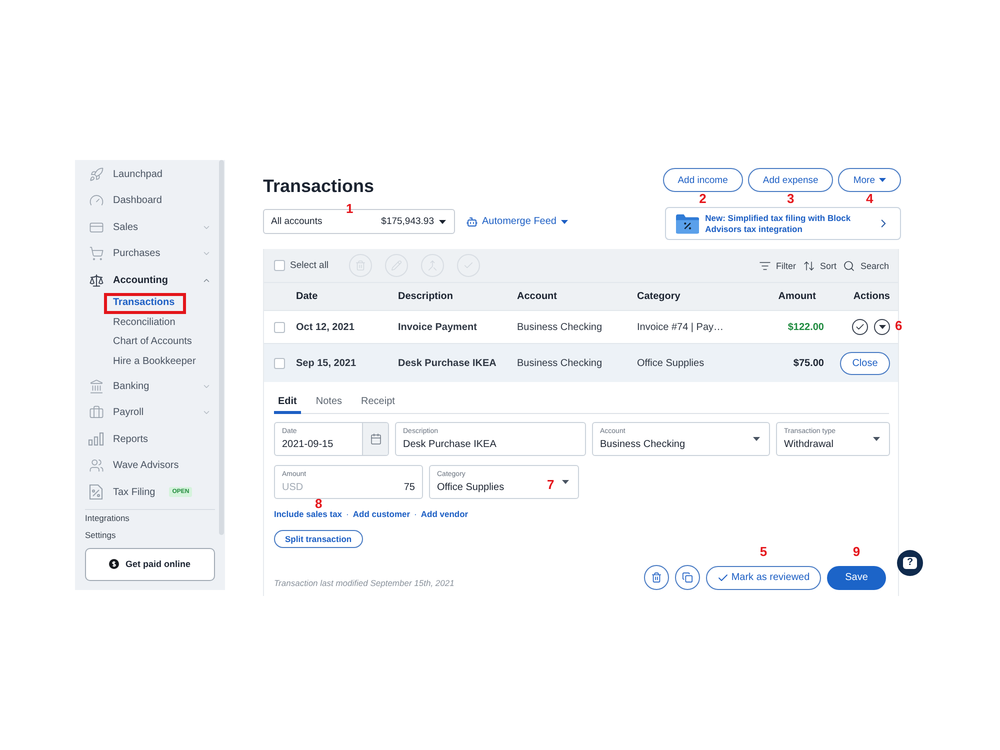 The height and width of the screenshot is (750, 1000). I want to click on sidebar-item: Reports, so click(150, 439).